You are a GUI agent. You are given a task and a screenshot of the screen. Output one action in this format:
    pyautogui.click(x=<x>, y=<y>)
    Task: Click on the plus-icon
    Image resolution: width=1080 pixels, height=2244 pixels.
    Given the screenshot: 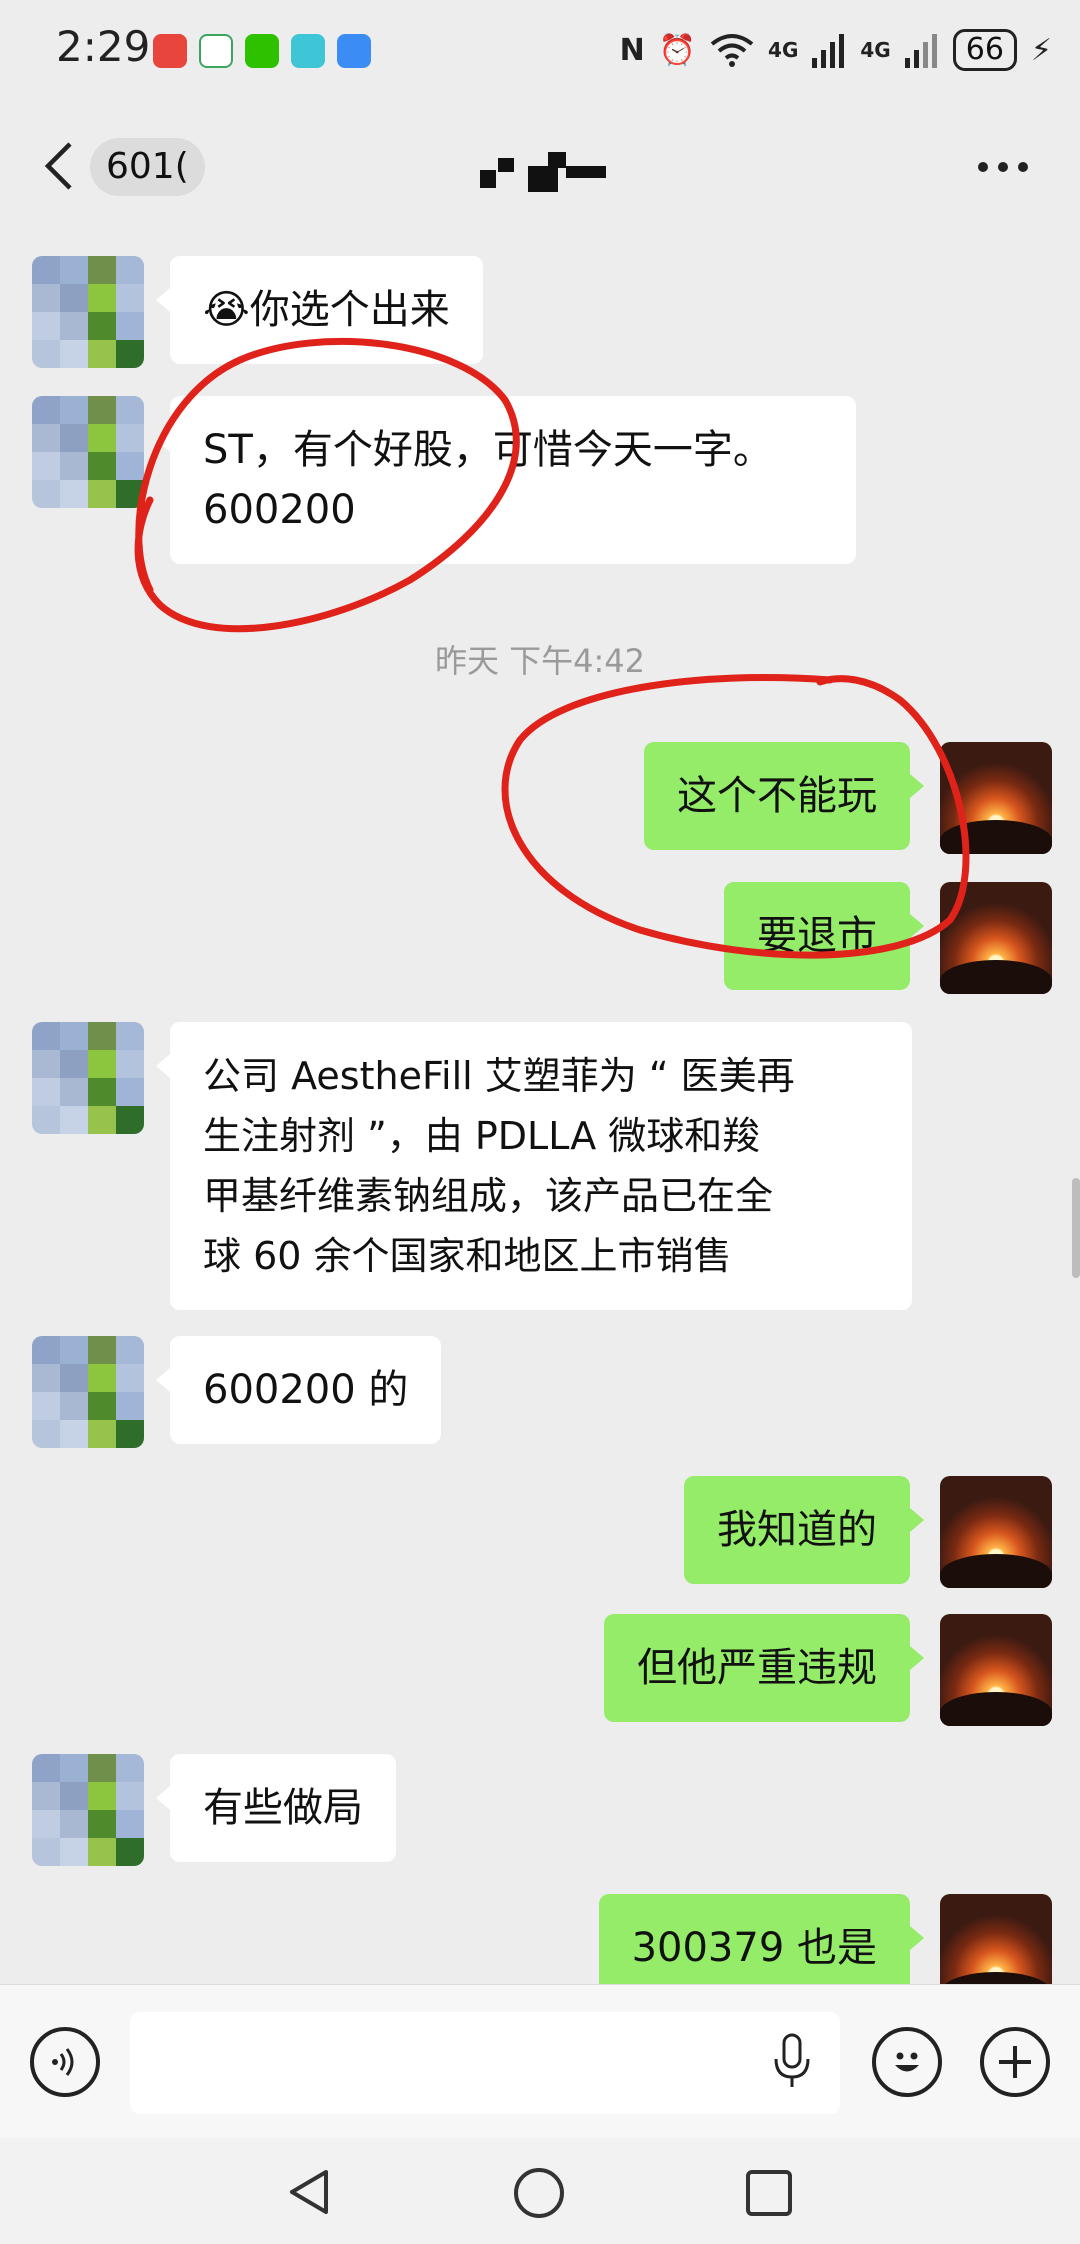 What is the action you would take?
    pyautogui.click(x=1015, y=2062)
    